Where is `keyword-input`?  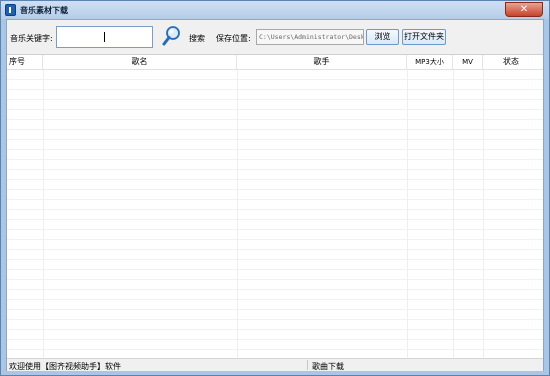 keyword-input is located at coordinates (104, 37).